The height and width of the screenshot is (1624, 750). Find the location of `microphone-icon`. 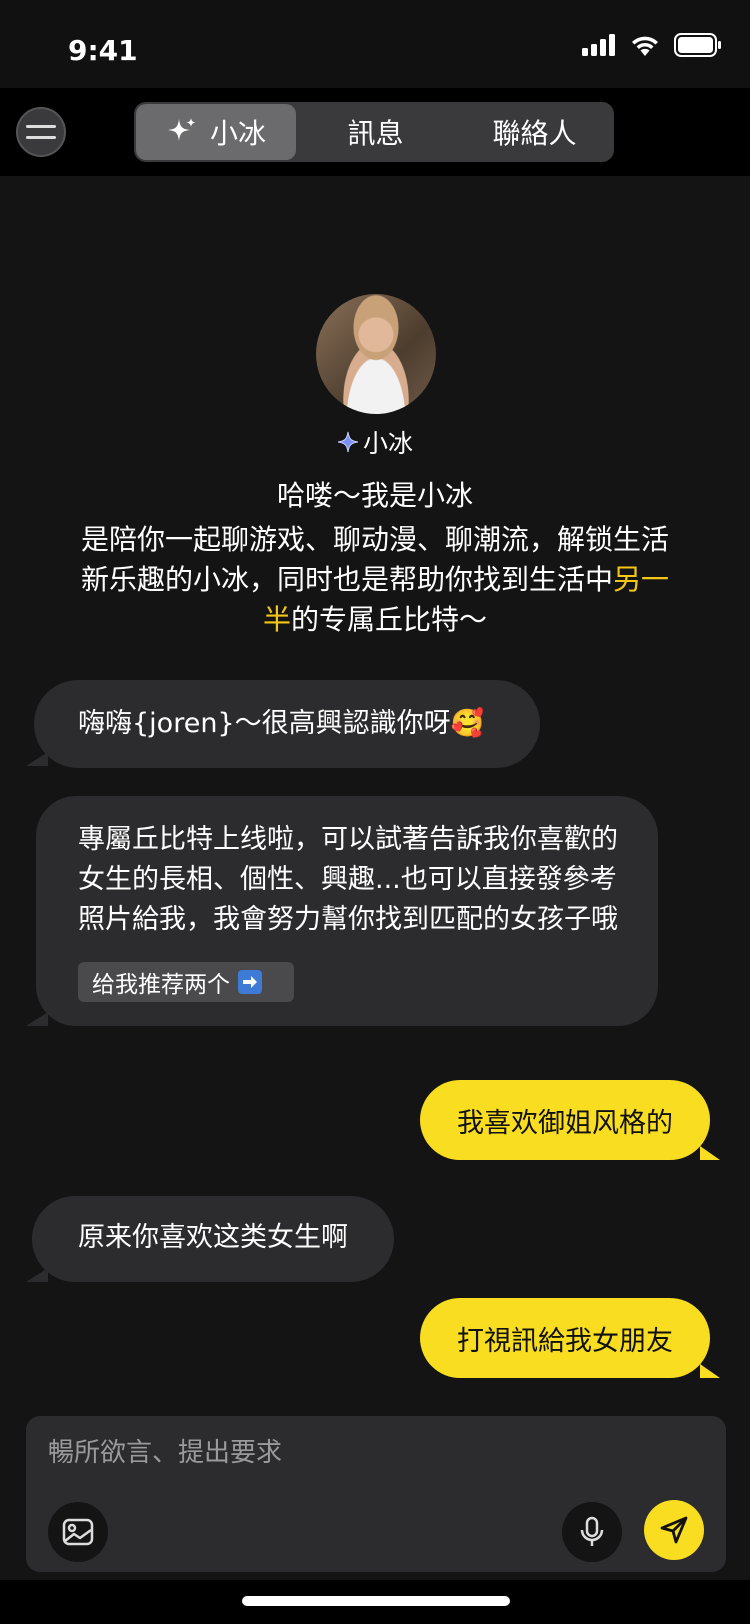

microphone-icon is located at coordinates (592, 1531).